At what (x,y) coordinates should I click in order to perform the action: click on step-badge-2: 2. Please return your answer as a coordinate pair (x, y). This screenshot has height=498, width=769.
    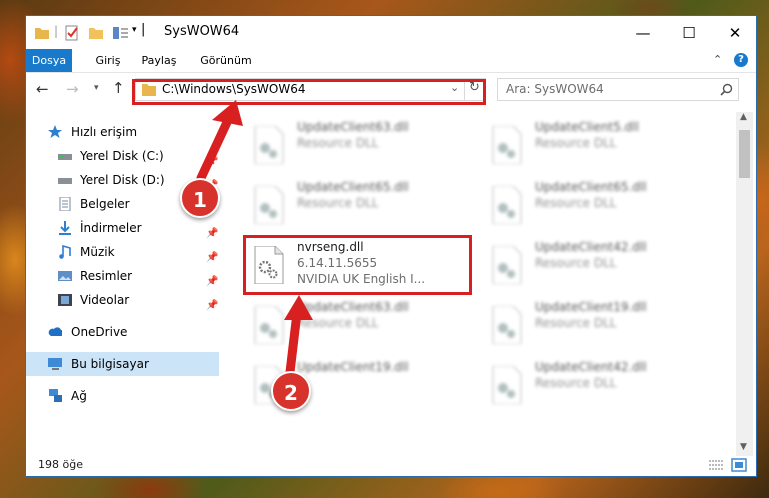
    Looking at the image, I should click on (291, 391).